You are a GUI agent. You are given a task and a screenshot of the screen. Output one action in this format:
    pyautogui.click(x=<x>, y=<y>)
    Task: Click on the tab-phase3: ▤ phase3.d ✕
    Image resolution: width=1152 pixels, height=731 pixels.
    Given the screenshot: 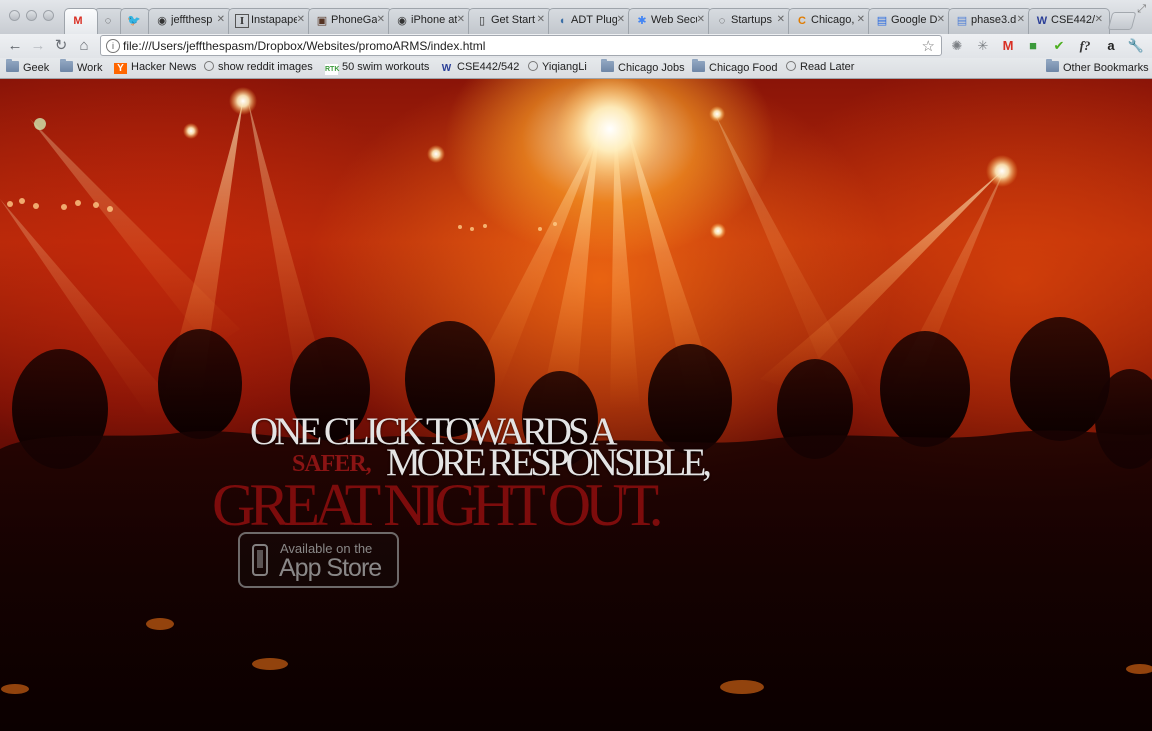 What is the action you would take?
    pyautogui.click(x=990, y=21)
    